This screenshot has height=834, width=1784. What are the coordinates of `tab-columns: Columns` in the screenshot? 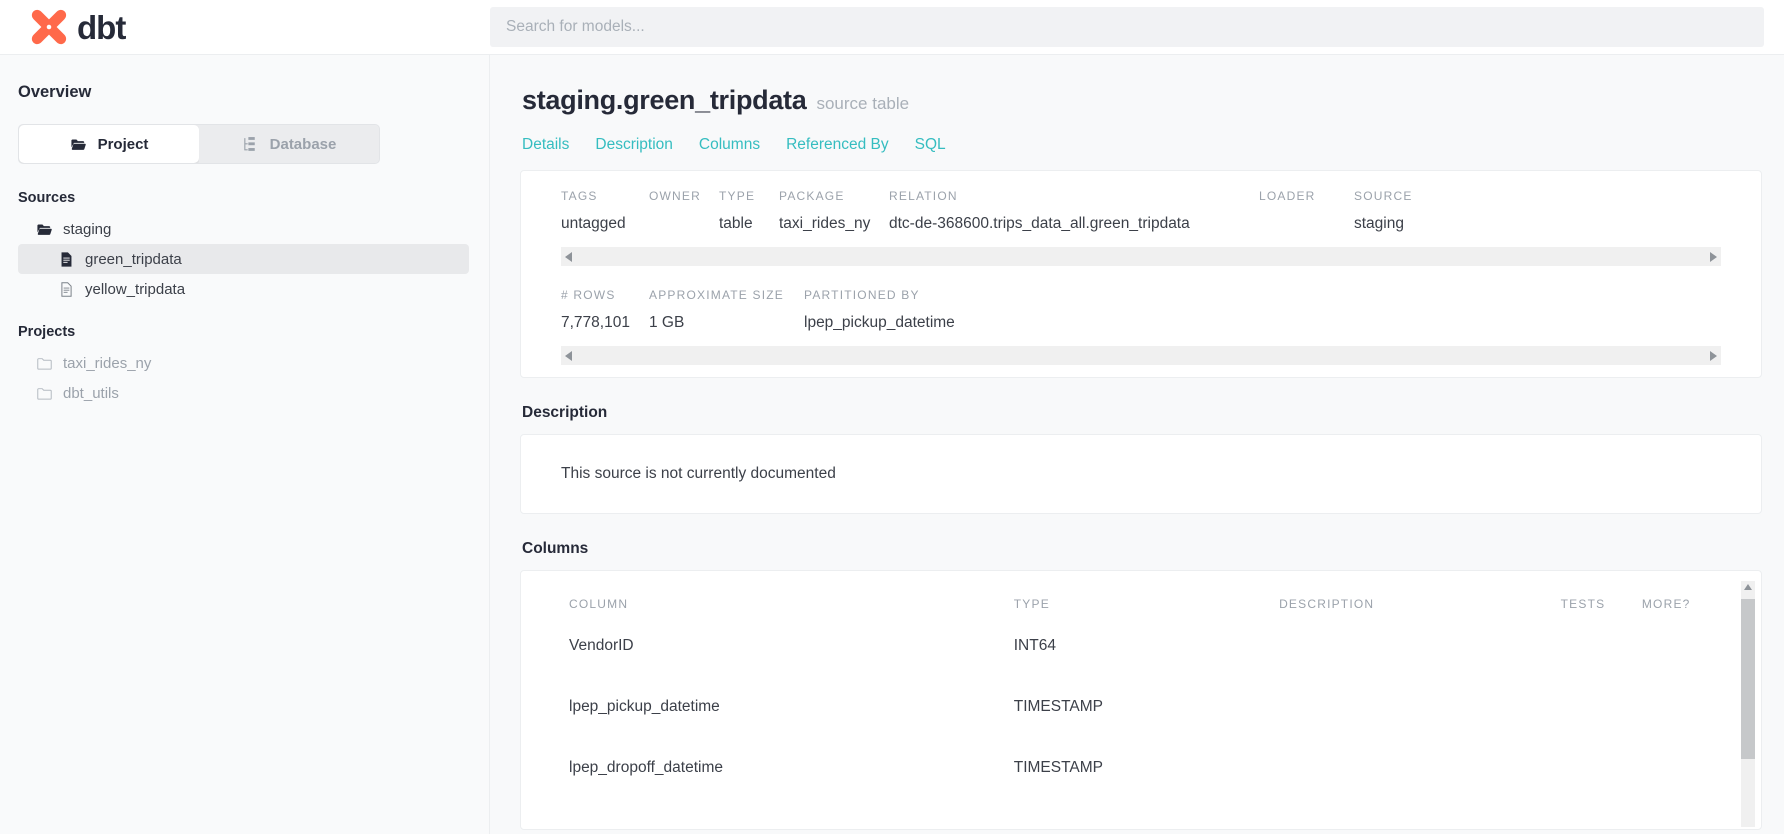 It's located at (729, 145).